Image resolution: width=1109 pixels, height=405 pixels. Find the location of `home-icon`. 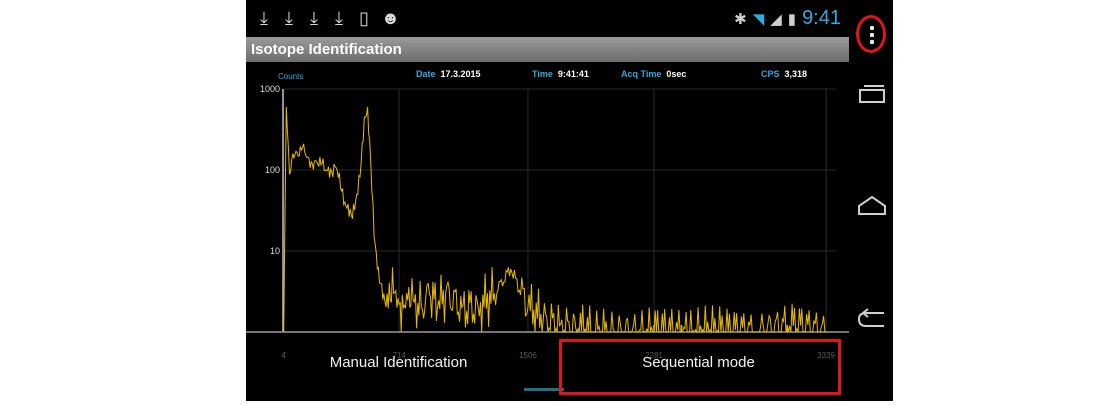

home-icon is located at coordinates (872, 205).